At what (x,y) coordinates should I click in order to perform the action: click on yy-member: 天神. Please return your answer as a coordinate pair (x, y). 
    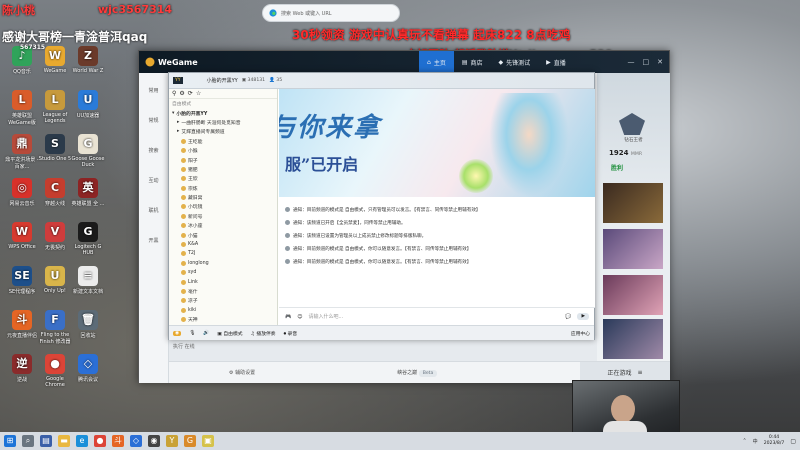
    Looking at the image, I should click on (223, 319).